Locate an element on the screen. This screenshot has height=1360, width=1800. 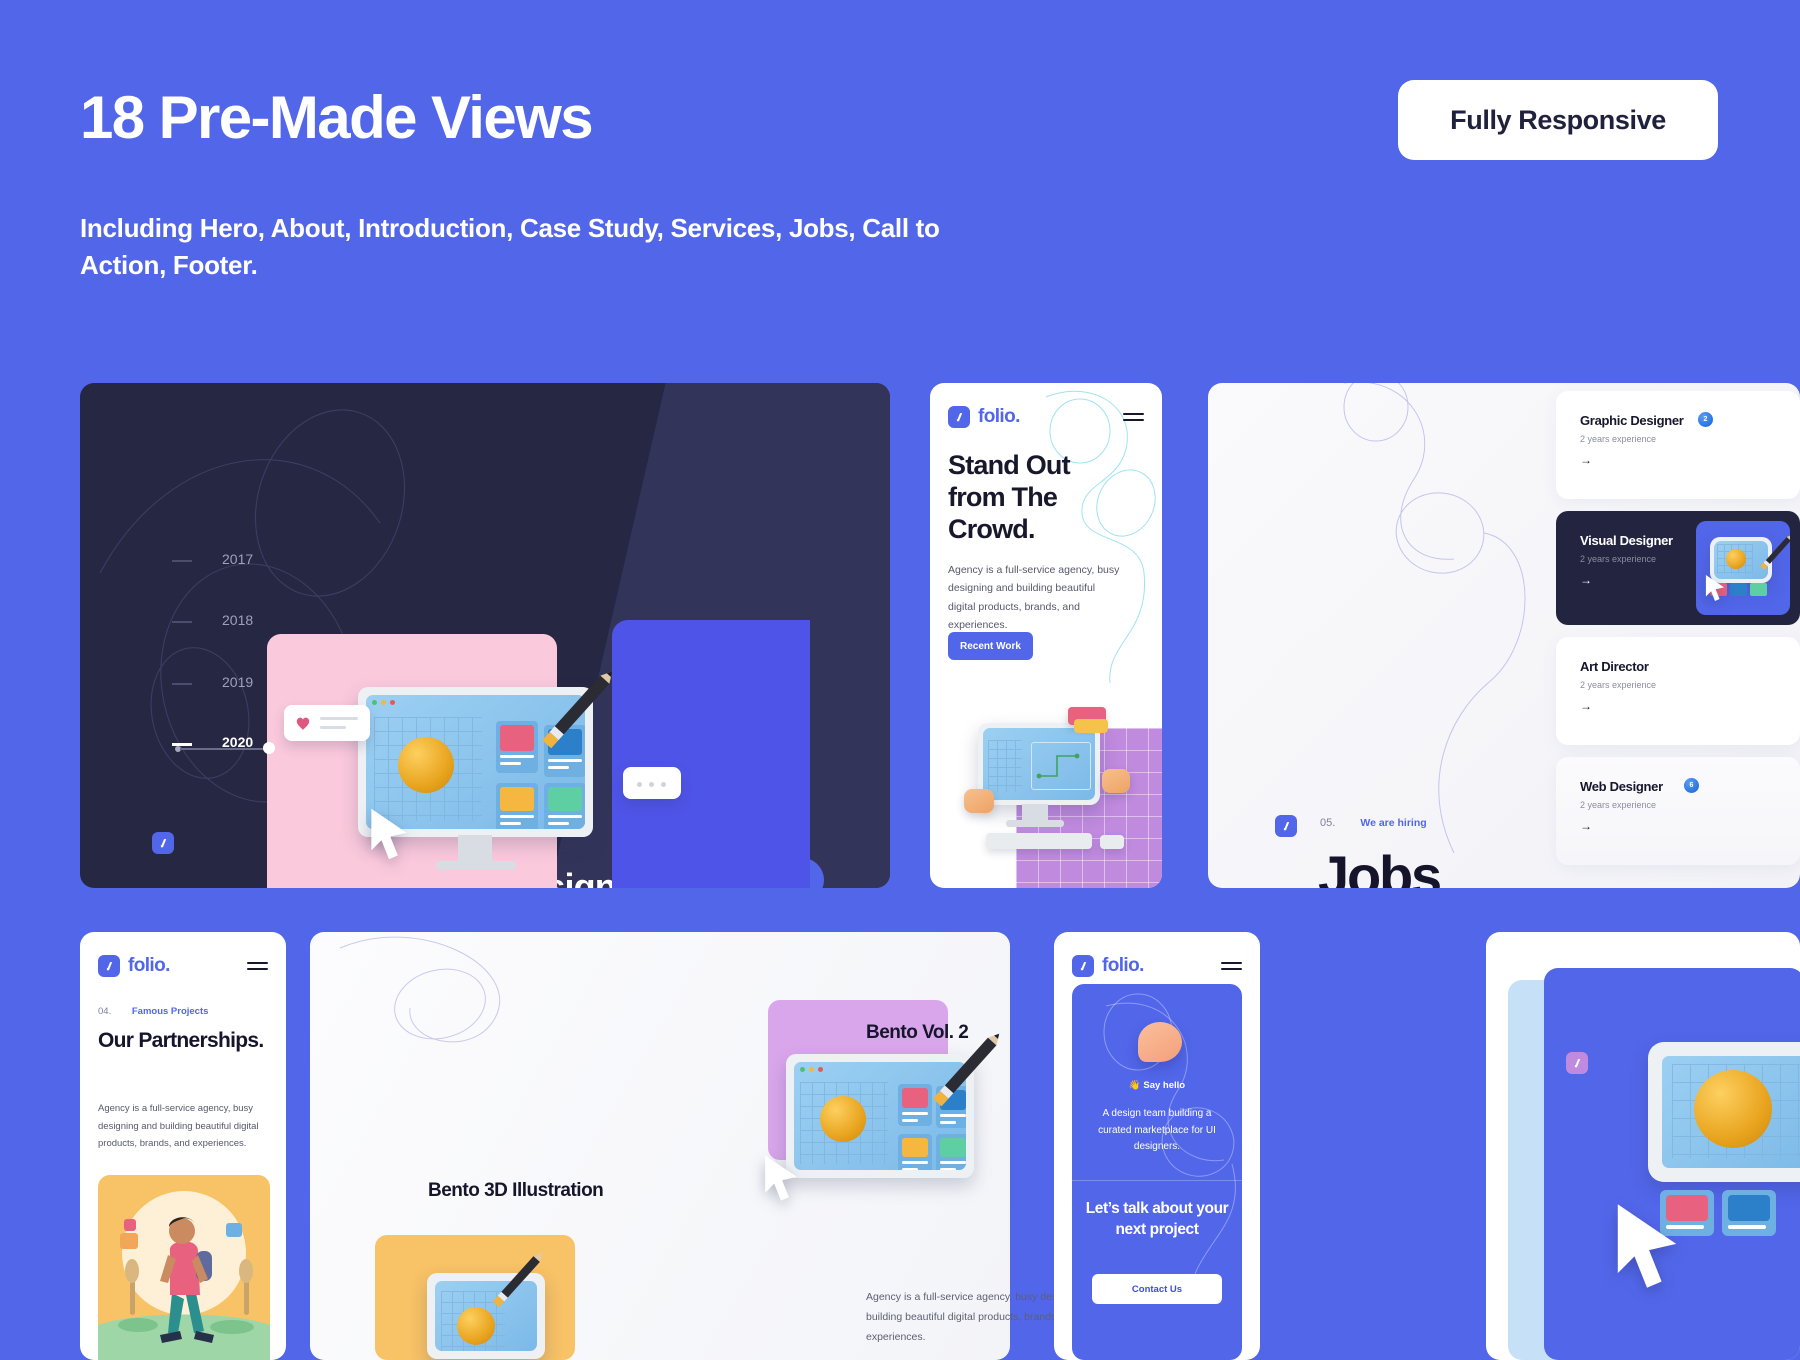
bento-3d-illustration is located at coordinates (1050, 795).